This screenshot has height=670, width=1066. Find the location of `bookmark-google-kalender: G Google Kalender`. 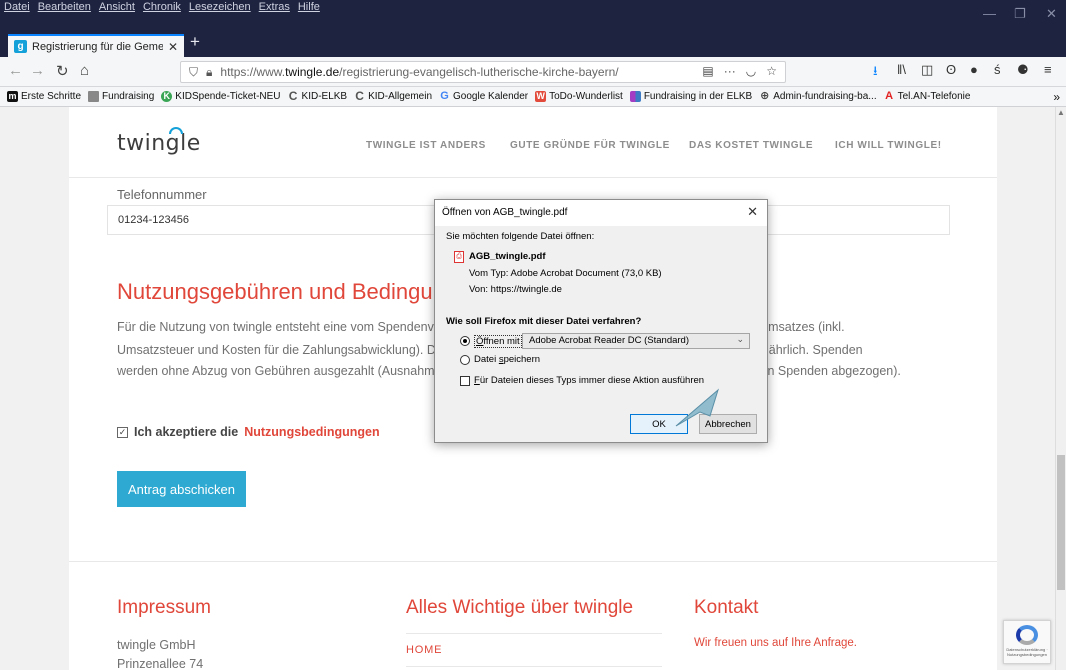

bookmark-google-kalender: G Google Kalender is located at coordinates (483, 96).